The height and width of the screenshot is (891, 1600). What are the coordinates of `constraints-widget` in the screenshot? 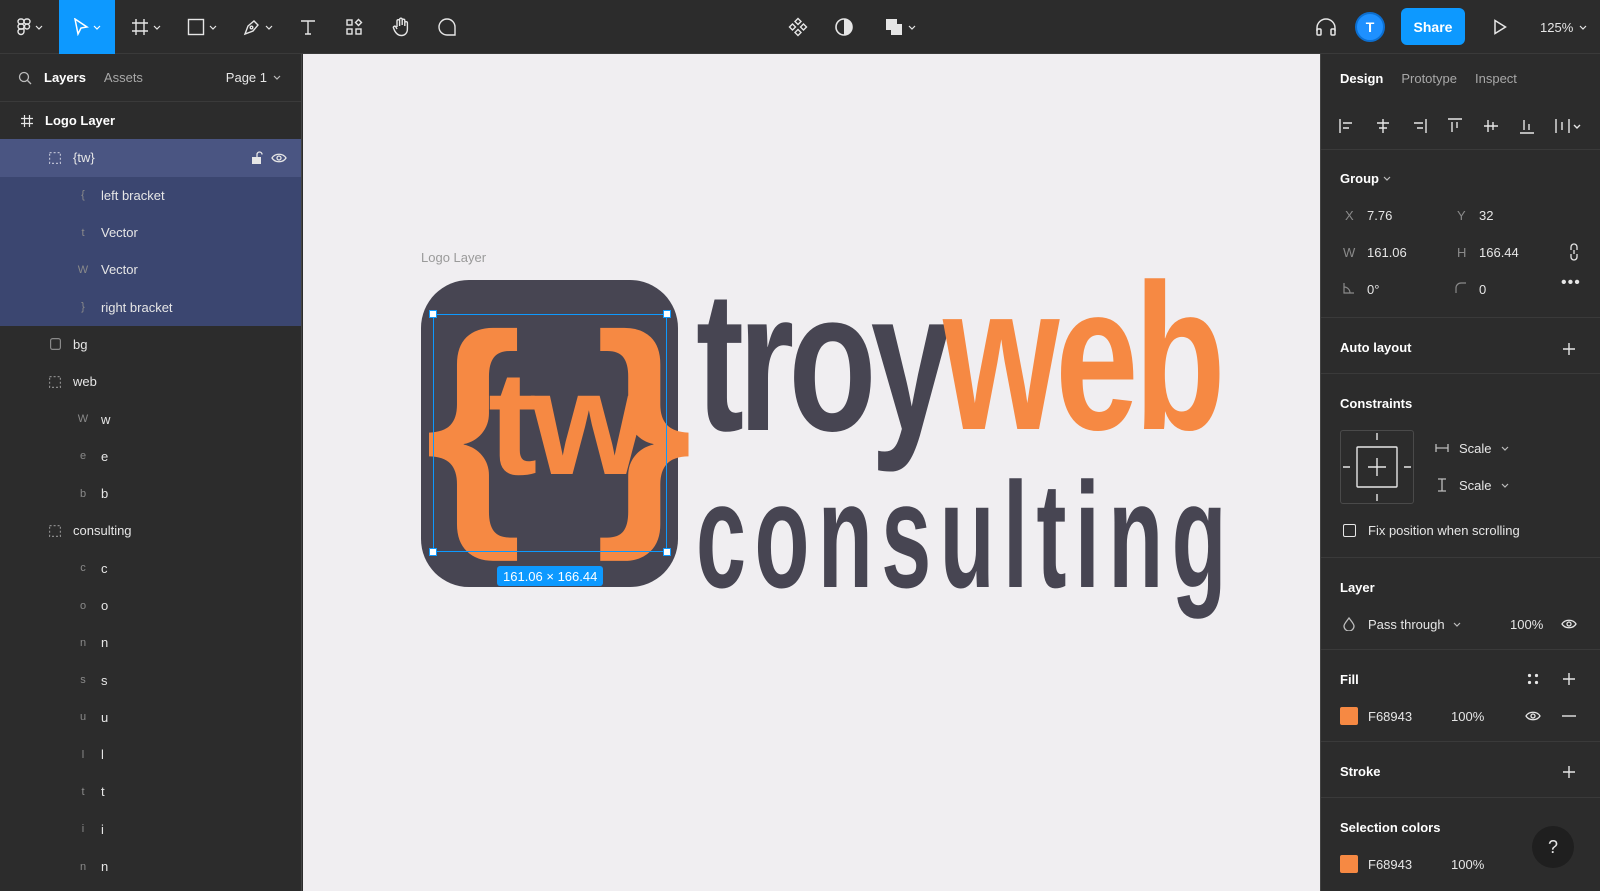 It's located at (1377, 467).